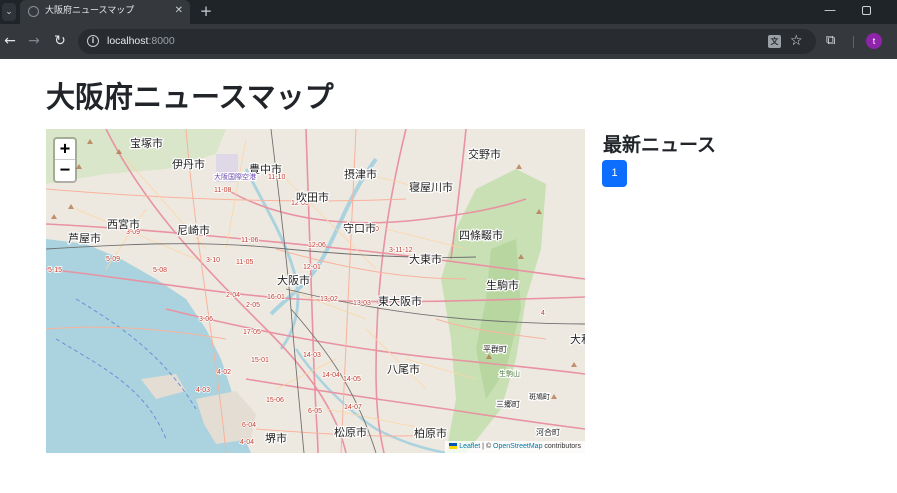 The height and width of the screenshot is (493, 897). I want to click on svg-text: 斑鳩町, so click(539, 396).